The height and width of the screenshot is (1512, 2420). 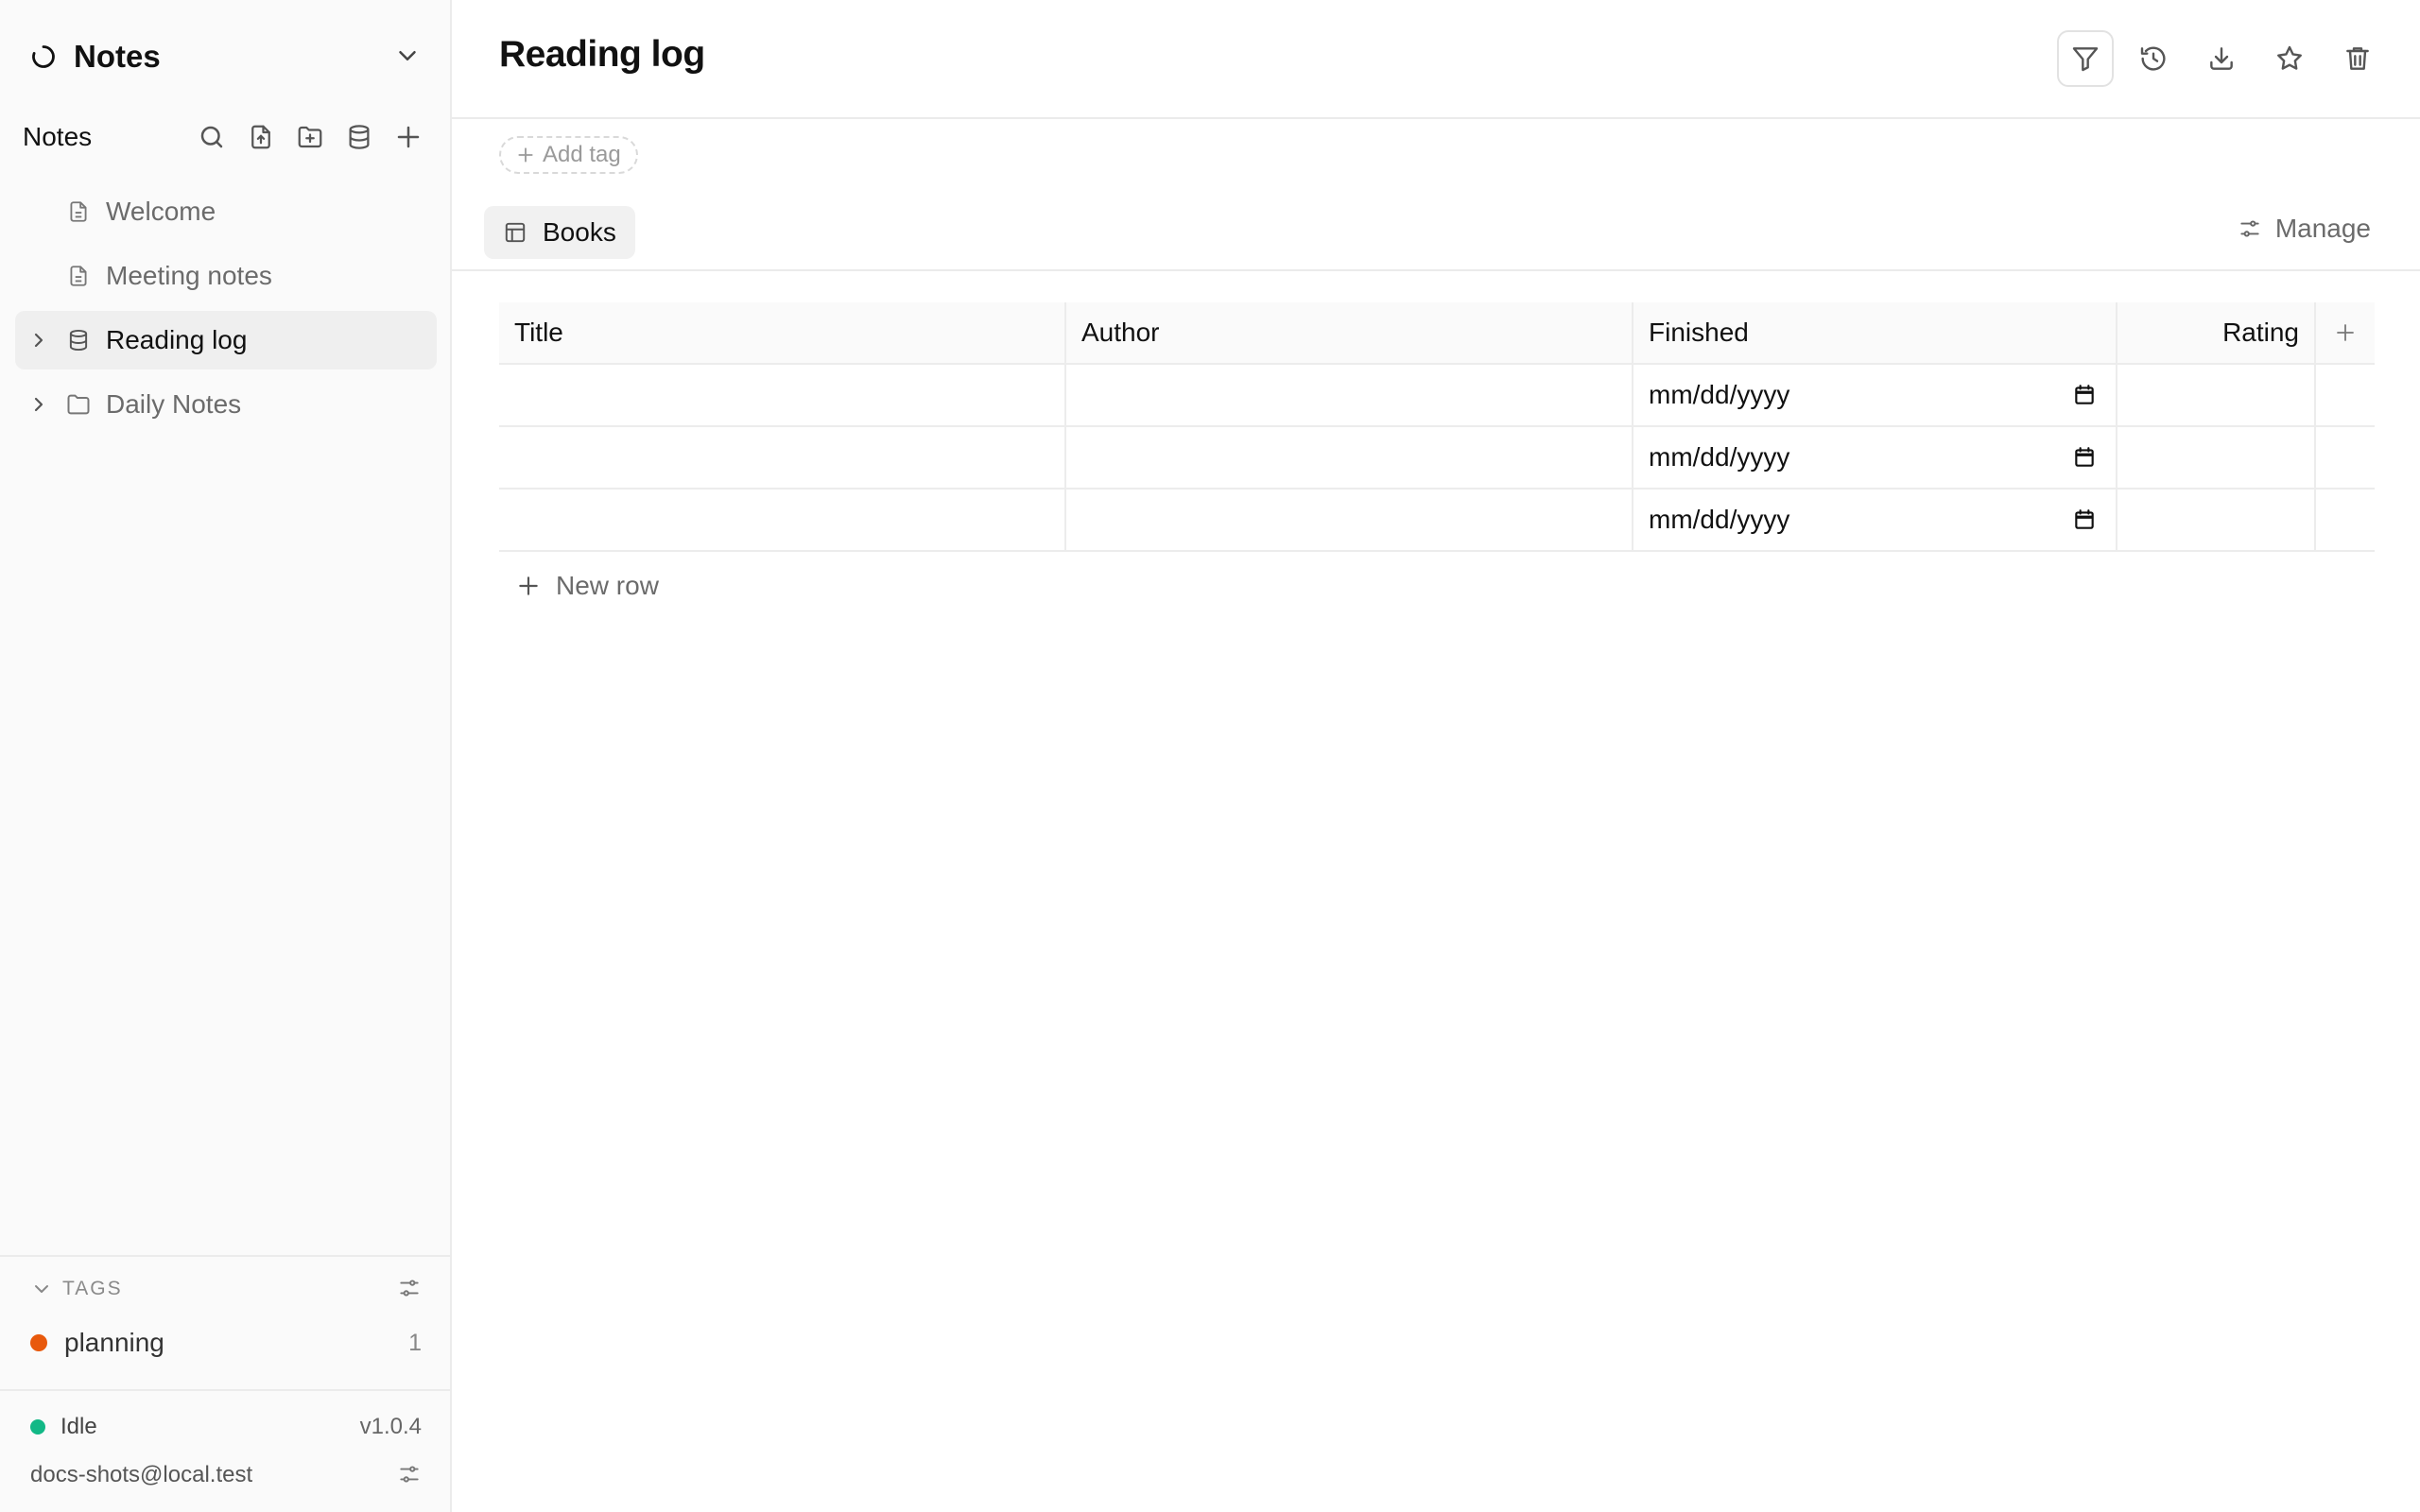 I want to click on add-icon, so click(x=408, y=137).